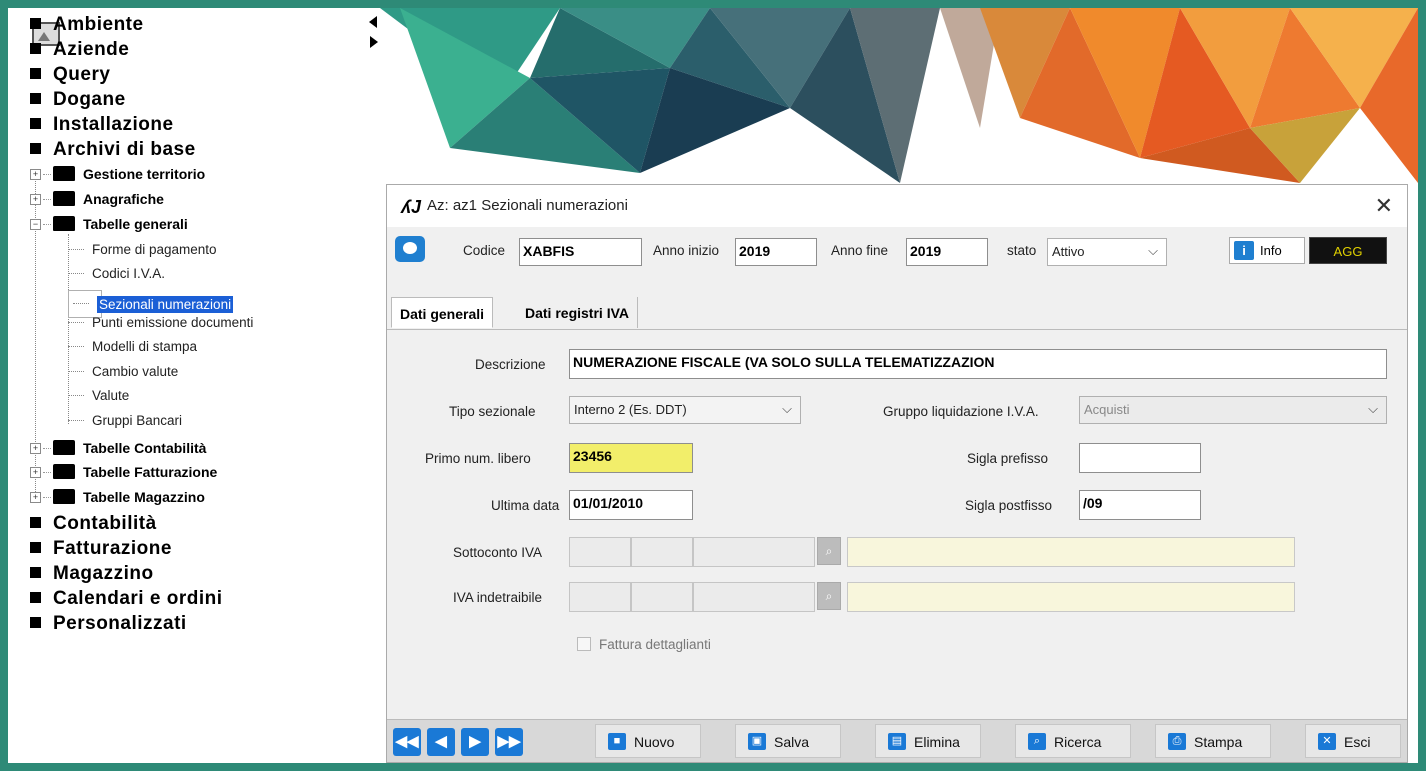  What do you see at coordinates (1071, 597) in the screenshot?
I see `indetraibile-descrizione-field` at bounding box center [1071, 597].